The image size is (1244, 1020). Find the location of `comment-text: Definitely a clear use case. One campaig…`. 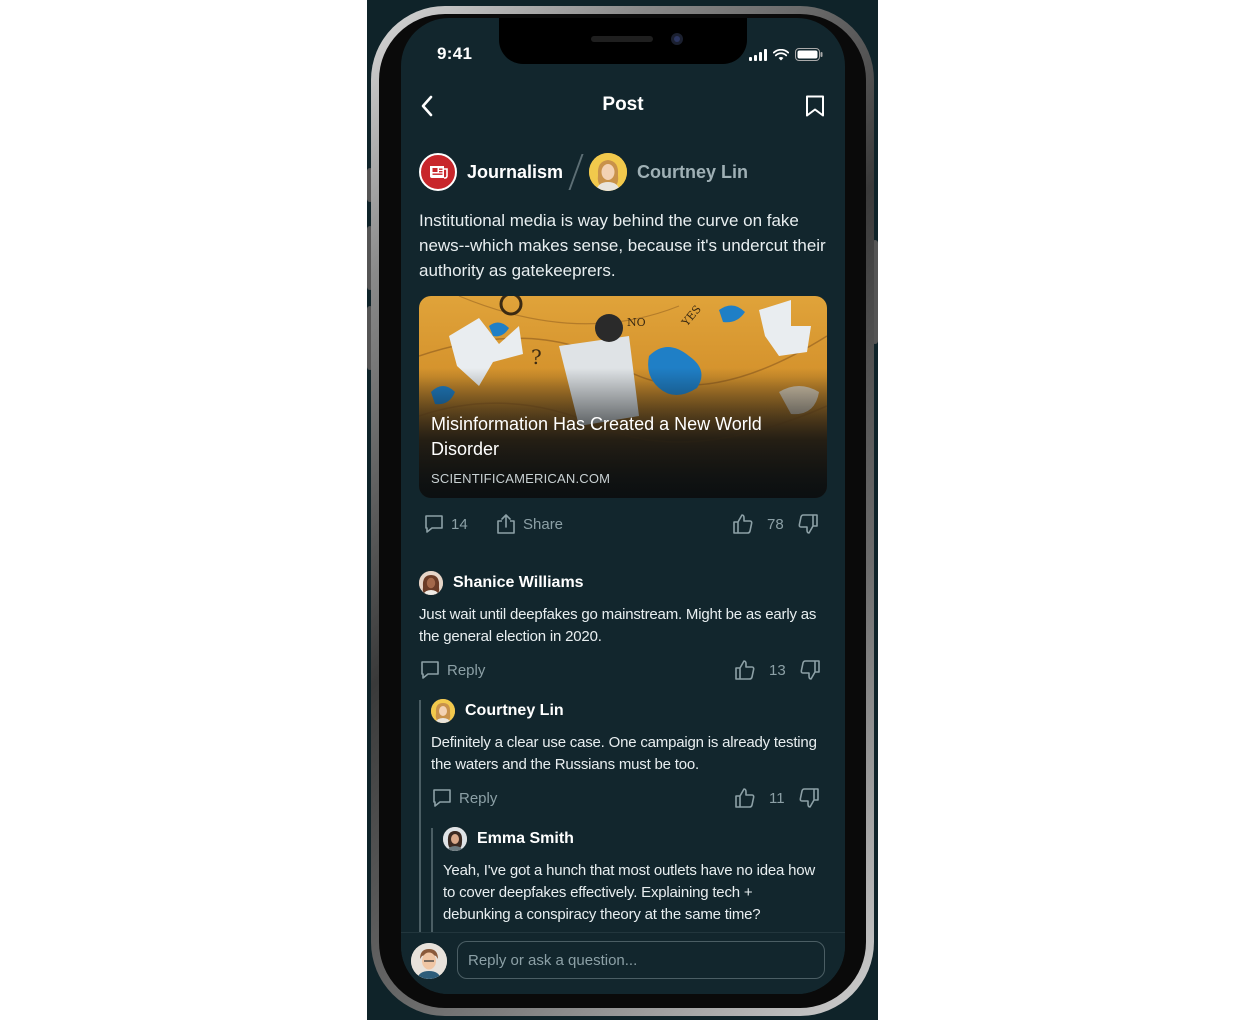

comment-text: Definitely a clear use case. One campaig… is located at coordinates (624, 753).